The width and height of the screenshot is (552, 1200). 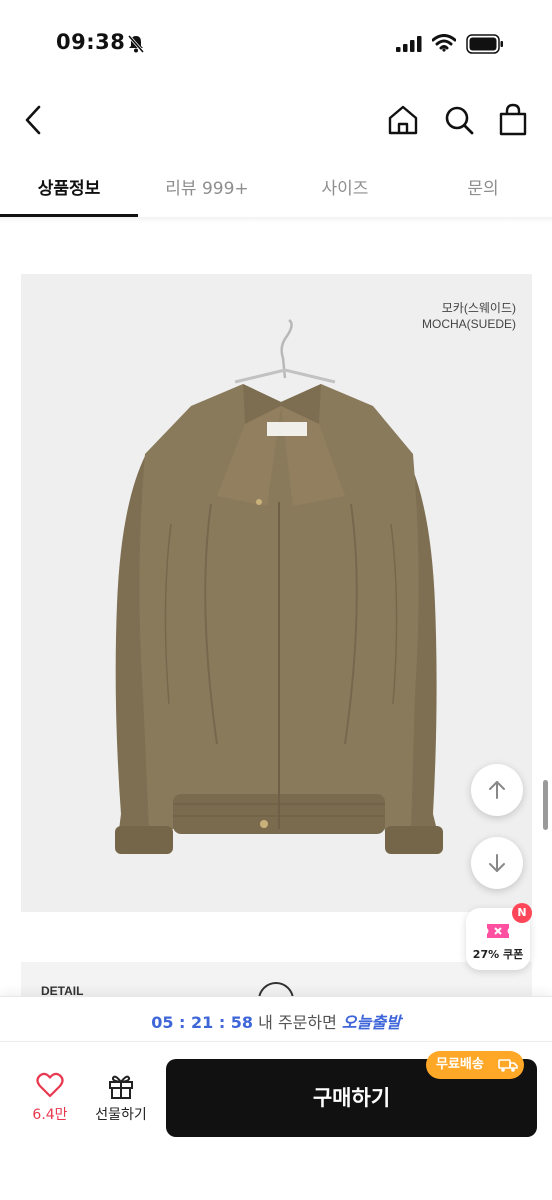 What do you see at coordinates (202, 1022) in the screenshot?
I see `countdown-timer: 05 : 21 : 58` at bounding box center [202, 1022].